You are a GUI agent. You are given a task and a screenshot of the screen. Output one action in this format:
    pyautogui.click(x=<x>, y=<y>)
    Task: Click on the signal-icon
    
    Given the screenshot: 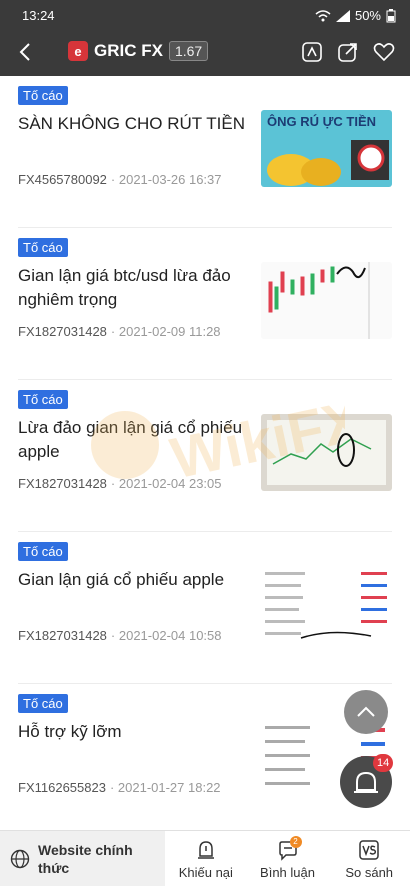 What is the action you would take?
    pyautogui.click(x=342, y=15)
    